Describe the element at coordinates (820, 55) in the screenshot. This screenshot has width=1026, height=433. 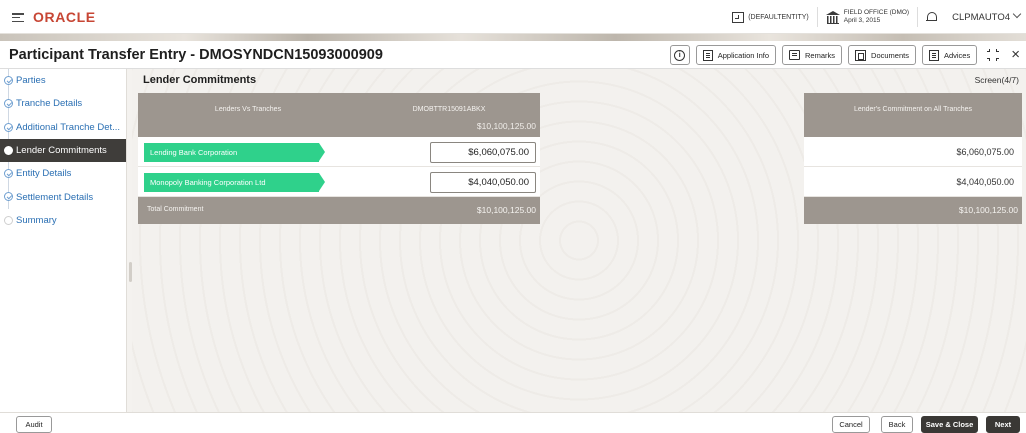
I see `remarks-label: Remarks` at that location.